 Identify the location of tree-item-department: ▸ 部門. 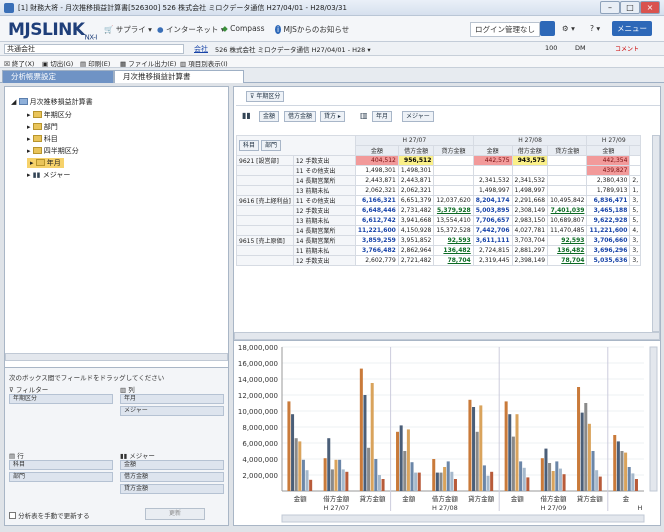
(42, 127).